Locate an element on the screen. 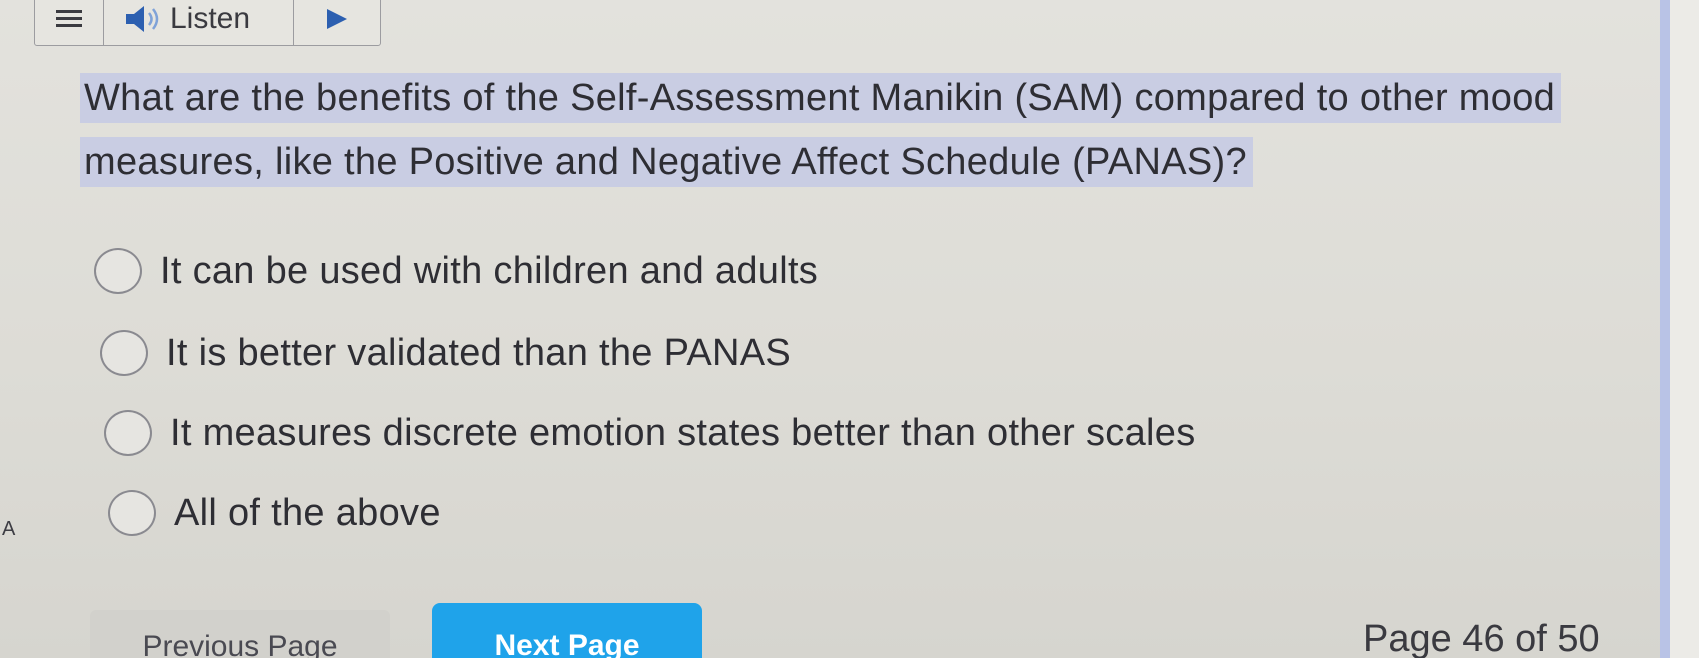 The image size is (1699, 658). option-2: It is better validated than the PANAS is located at coordinates (445, 353).